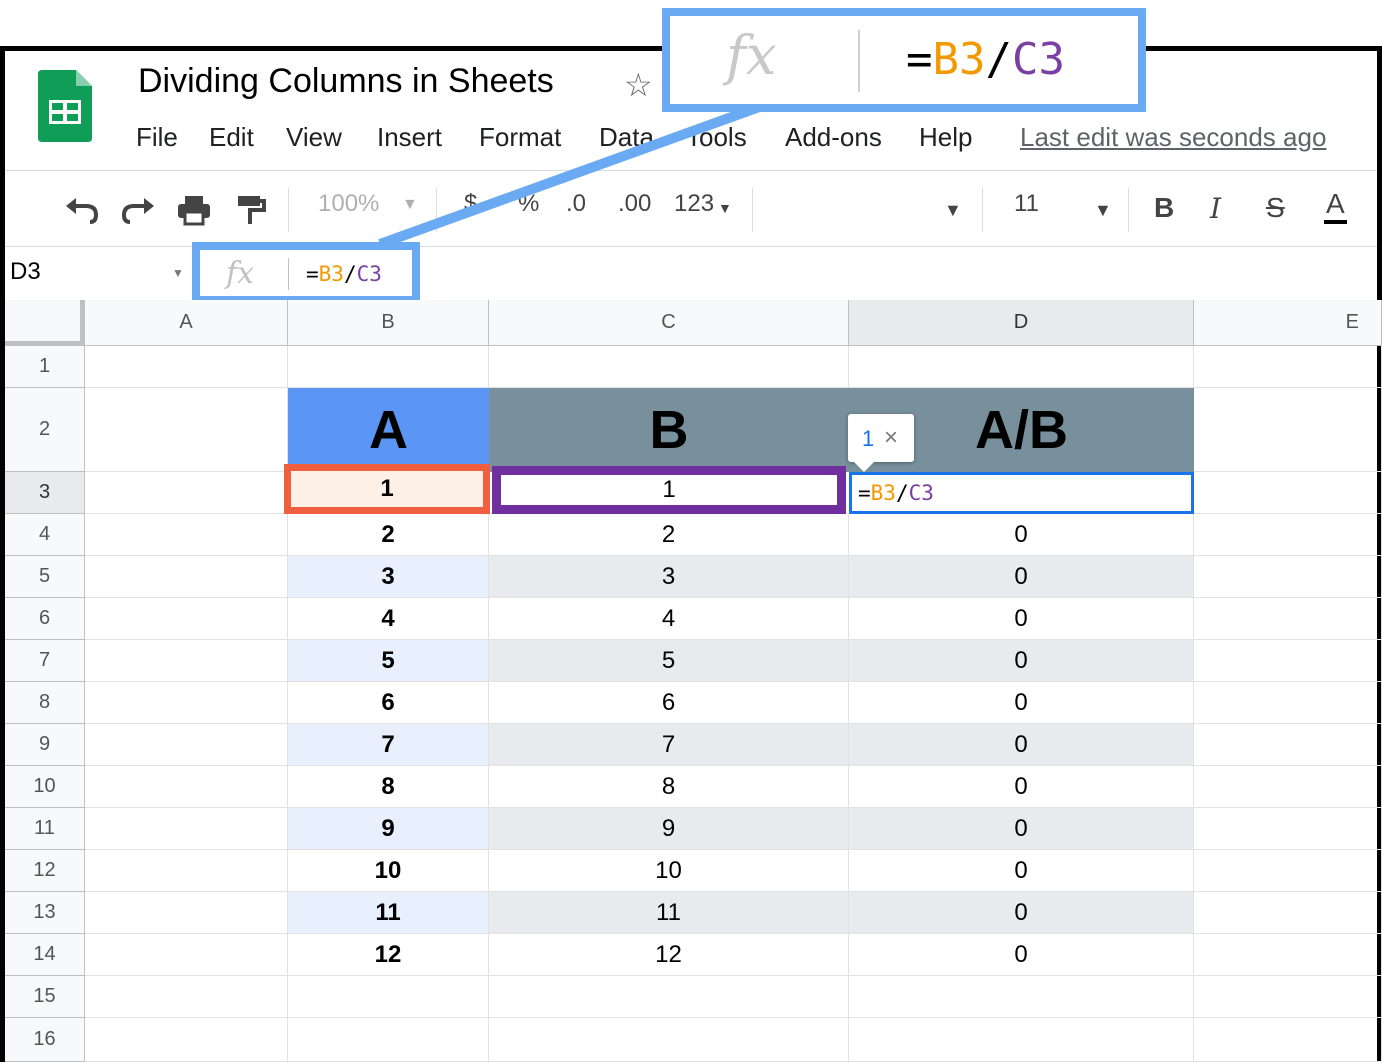  What do you see at coordinates (388, 997) in the screenshot?
I see `cell-b15` at bounding box center [388, 997].